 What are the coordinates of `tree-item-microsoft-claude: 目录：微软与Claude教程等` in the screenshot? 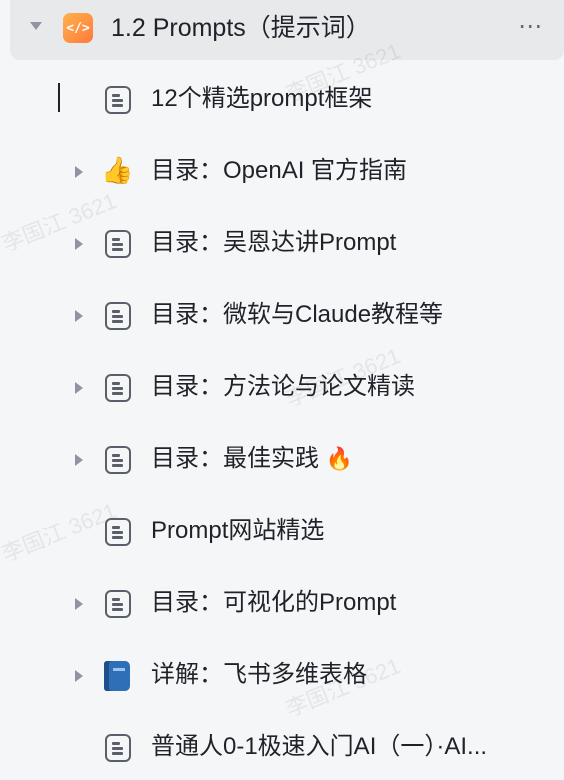 It's located at (282, 315).